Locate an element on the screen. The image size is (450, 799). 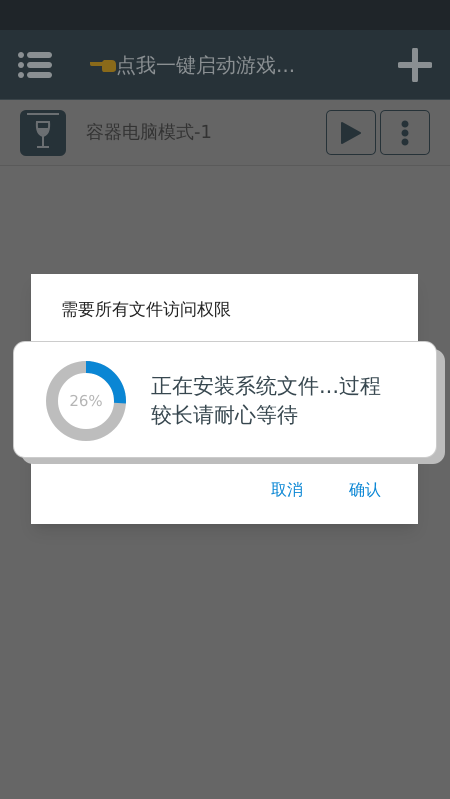
dialog-button: 确认 is located at coordinates (365, 490).